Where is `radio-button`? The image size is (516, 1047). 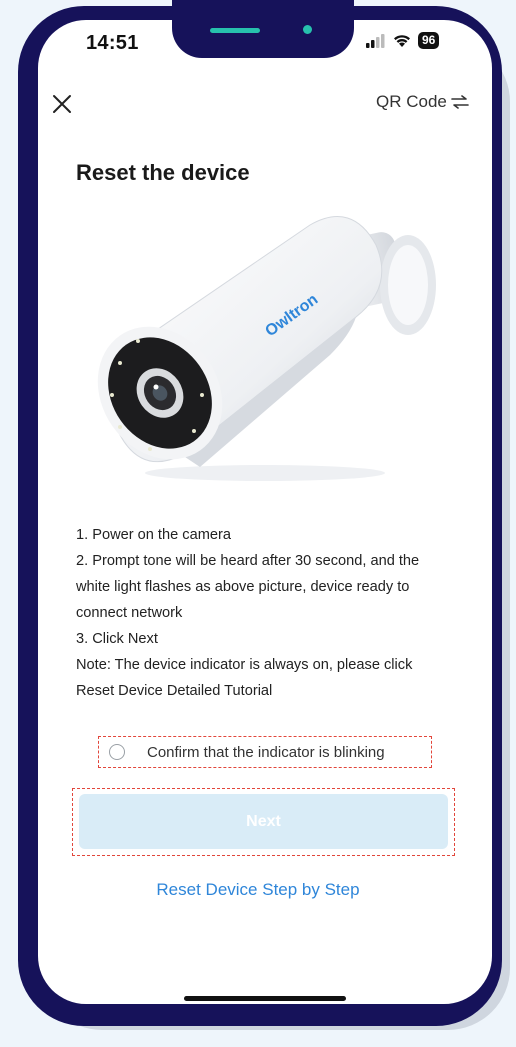
radio-button is located at coordinates (117, 752).